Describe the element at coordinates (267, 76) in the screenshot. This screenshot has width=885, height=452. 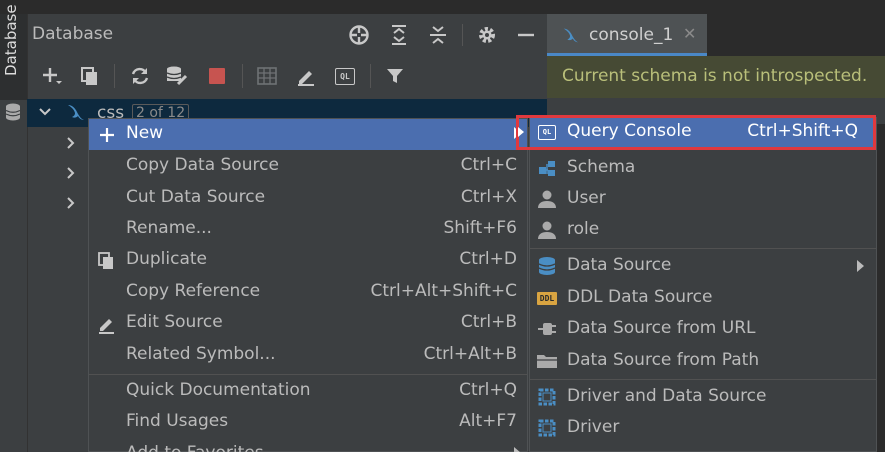
I see `table-icon` at that location.